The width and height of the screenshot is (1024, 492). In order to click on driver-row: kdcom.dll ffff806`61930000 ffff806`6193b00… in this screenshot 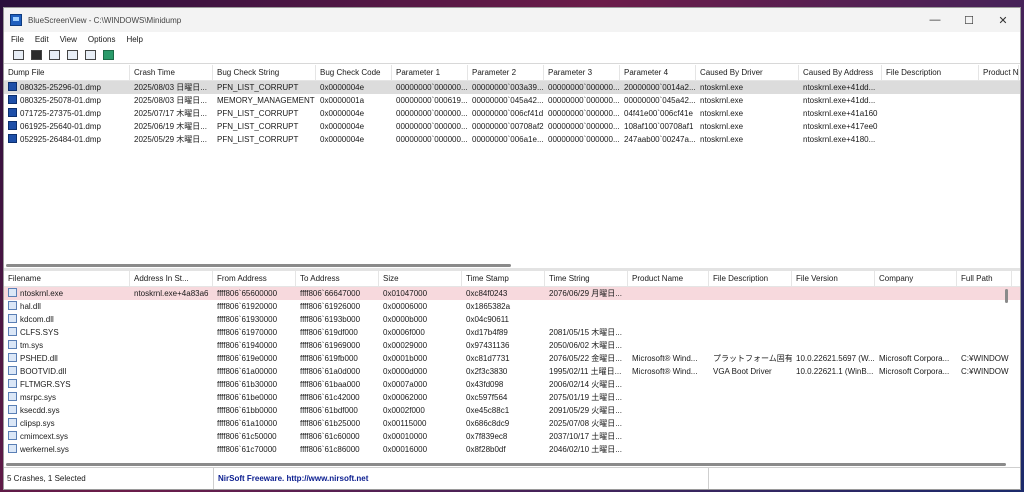, I will do `click(512, 319)`.